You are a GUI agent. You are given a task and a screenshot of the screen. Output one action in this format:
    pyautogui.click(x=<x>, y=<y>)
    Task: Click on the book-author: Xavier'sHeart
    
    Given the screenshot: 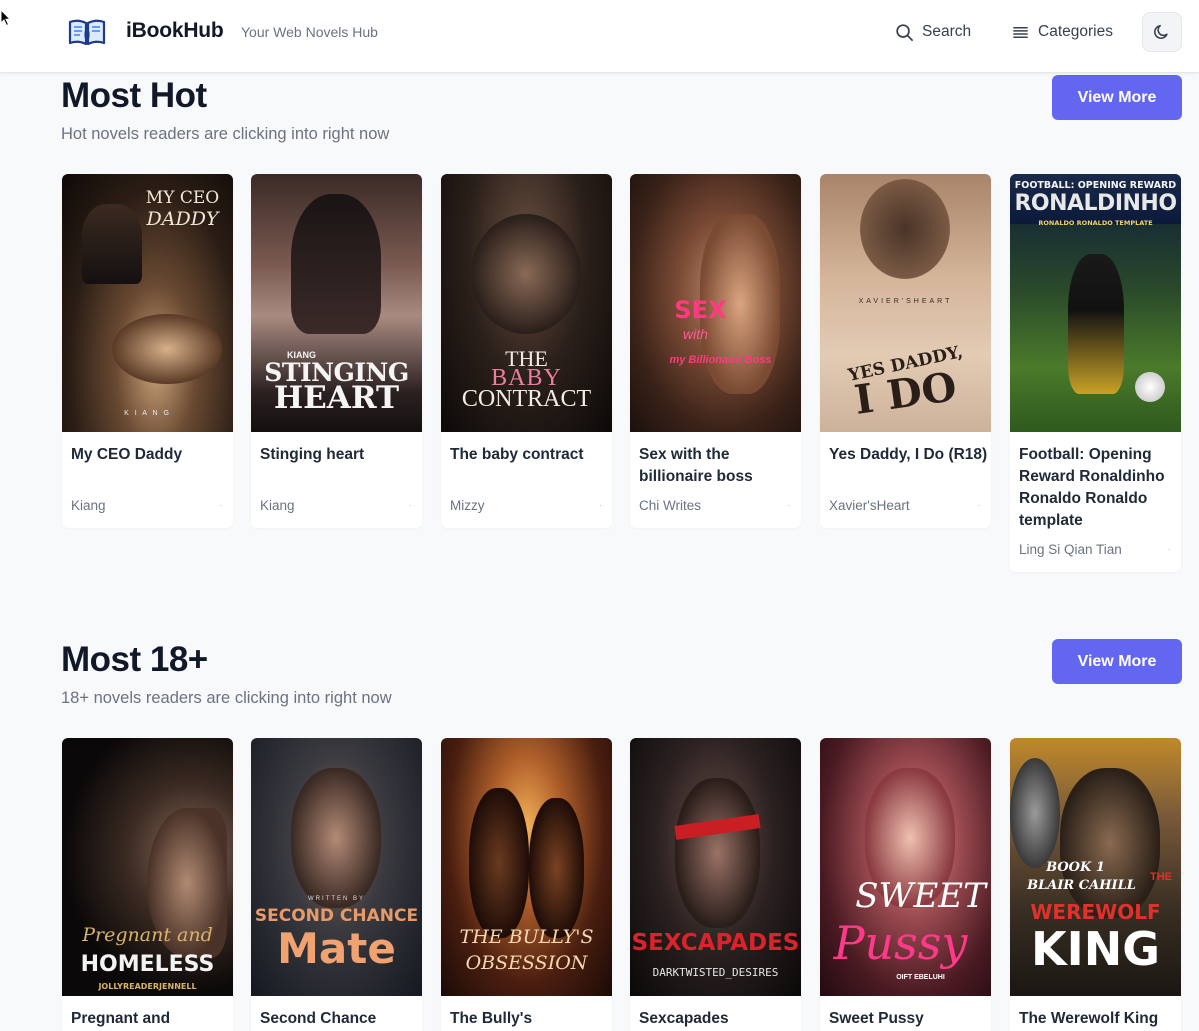 What is the action you would take?
    pyautogui.click(x=869, y=505)
    